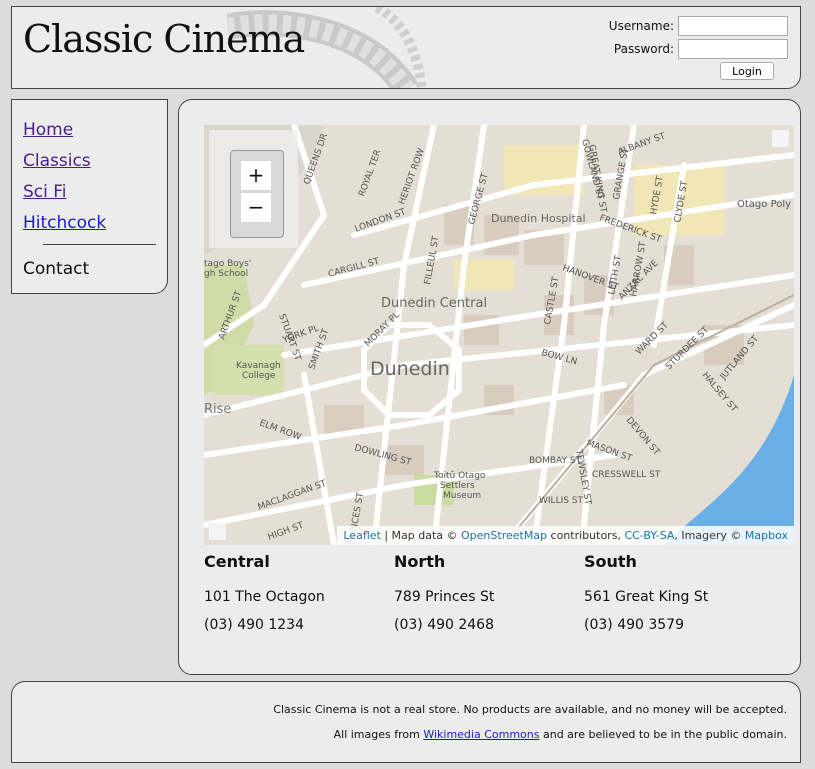 This screenshot has height=769, width=815. I want to click on zoom-in-button: +, so click(256, 175).